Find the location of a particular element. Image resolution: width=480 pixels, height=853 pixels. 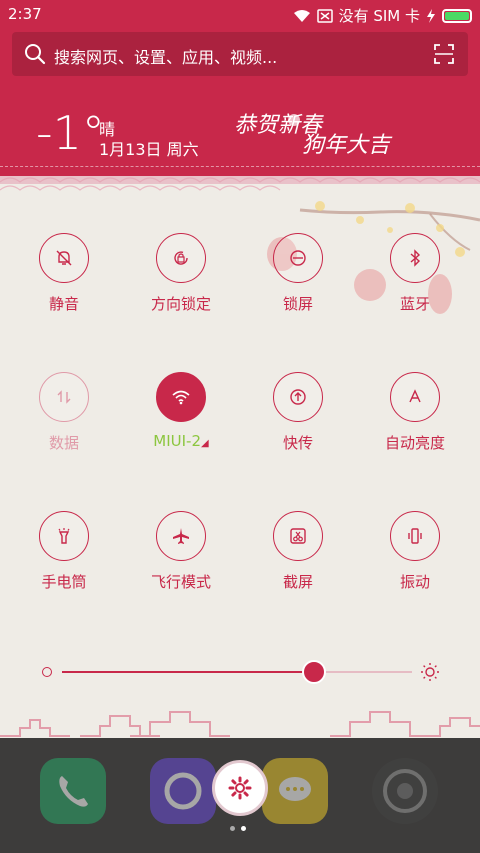

toggle-wifi-button is located at coordinates (181, 397).